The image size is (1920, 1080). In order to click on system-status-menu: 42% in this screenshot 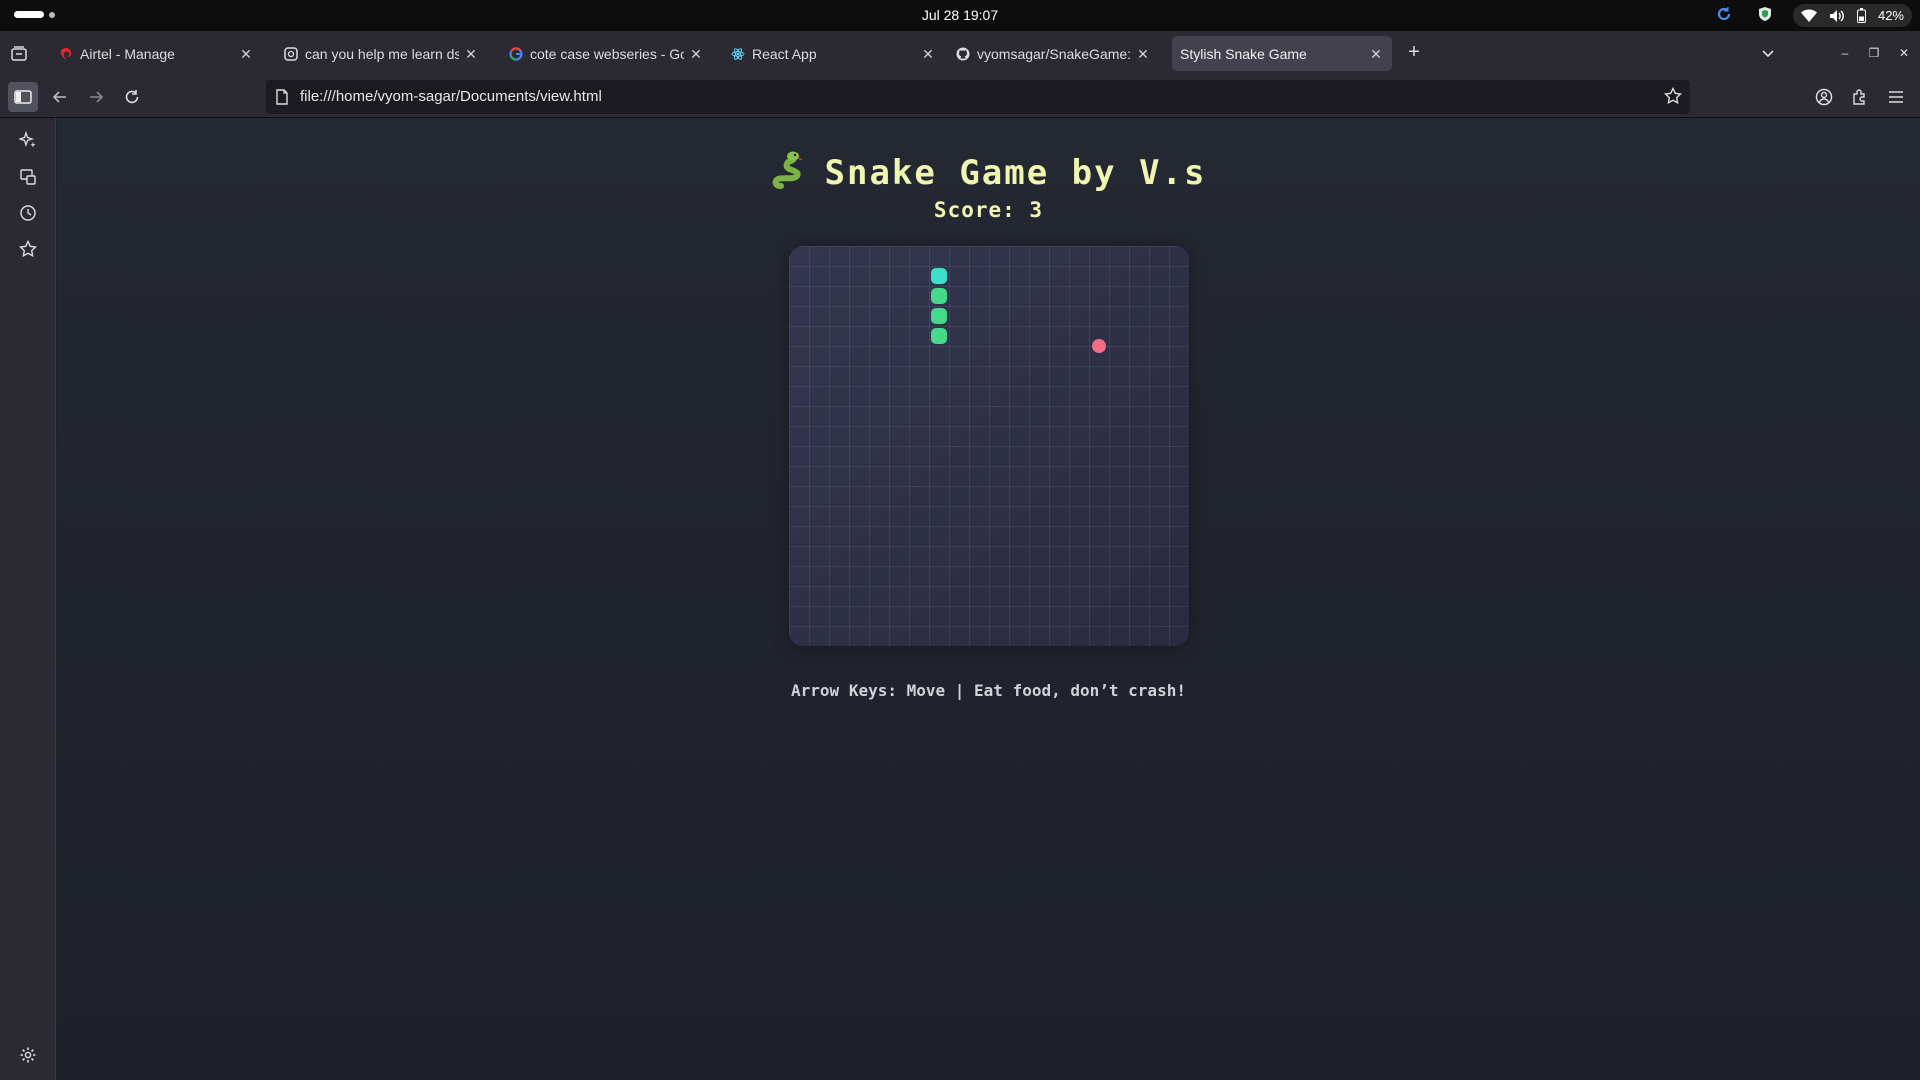, I will do `click(1852, 15)`.